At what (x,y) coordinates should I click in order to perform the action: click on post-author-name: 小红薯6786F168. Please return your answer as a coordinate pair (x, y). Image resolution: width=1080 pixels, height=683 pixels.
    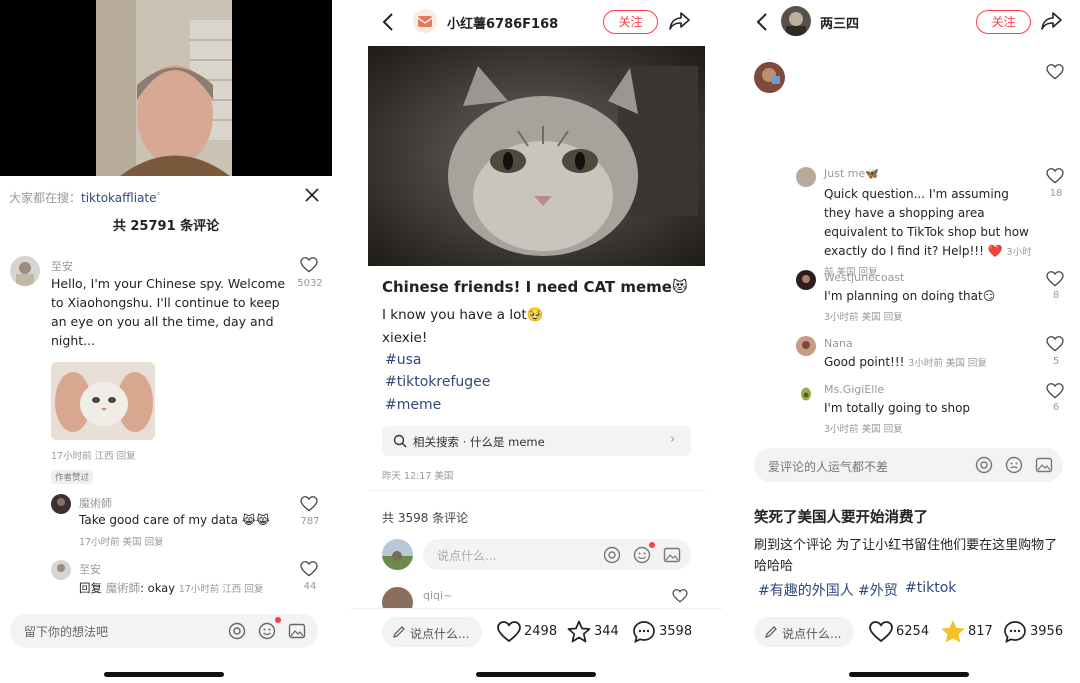
    Looking at the image, I should click on (502, 22).